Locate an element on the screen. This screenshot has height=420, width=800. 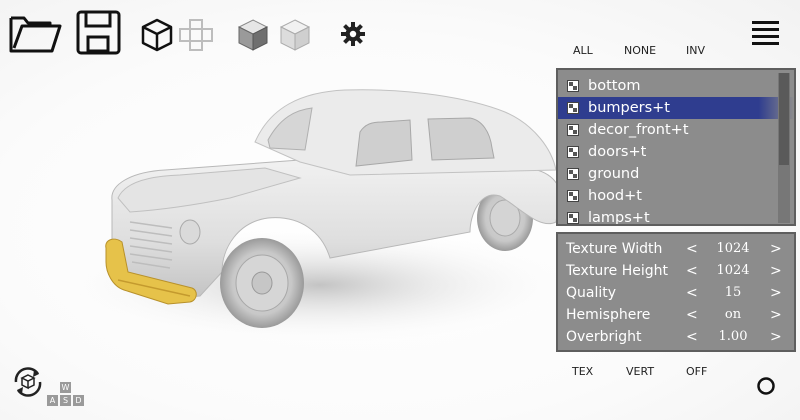
setting-row-overbright: Overbright < 1.00 > is located at coordinates (676, 337).